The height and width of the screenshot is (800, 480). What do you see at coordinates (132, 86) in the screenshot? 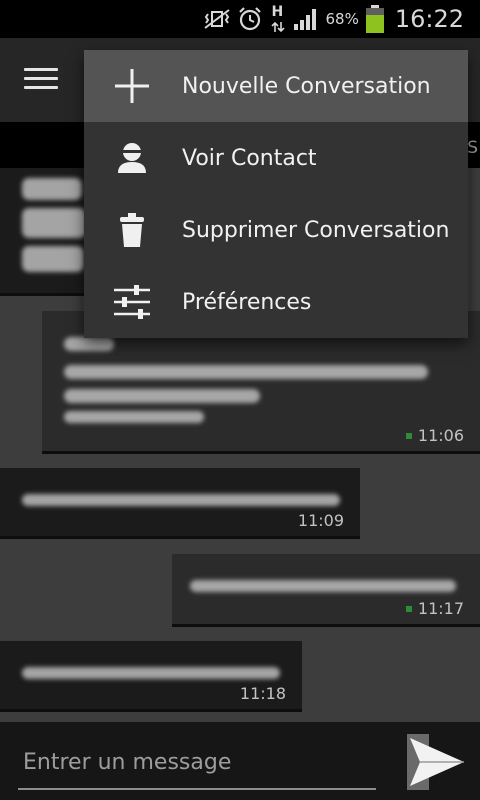
I see `plus-icon` at bounding box center [132, 86].